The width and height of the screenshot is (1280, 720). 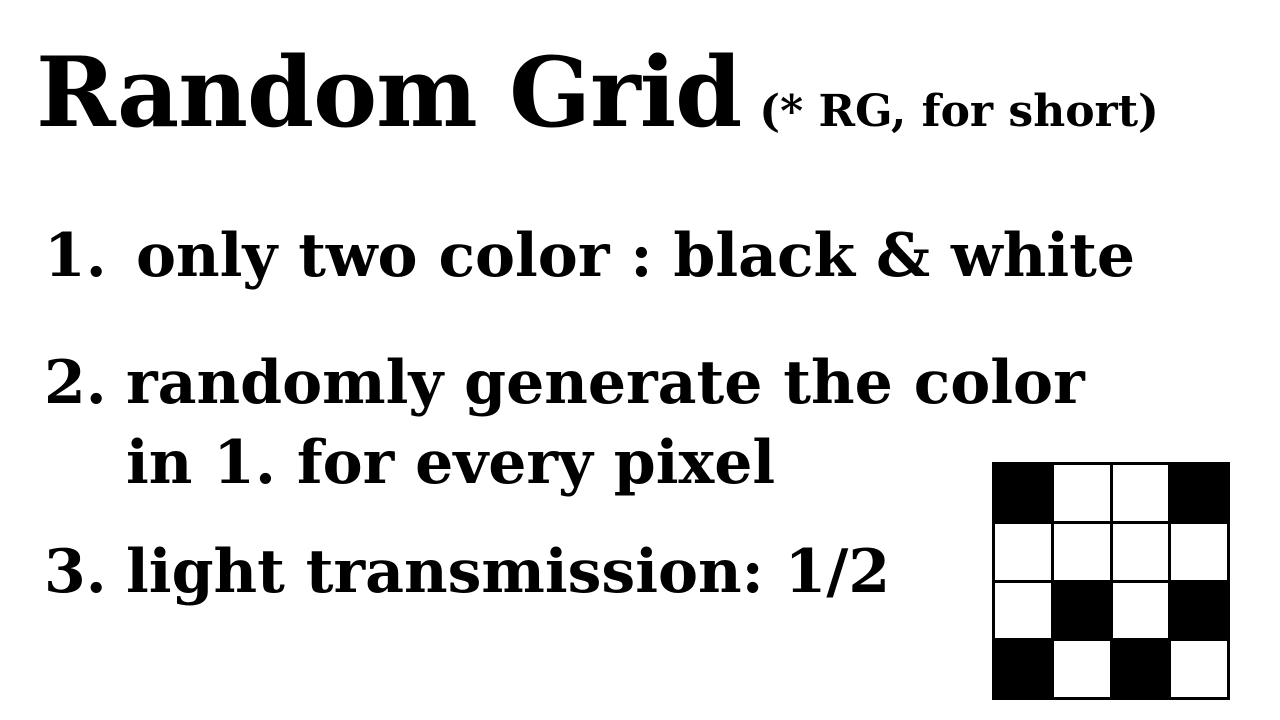 What do you see at coordinates (508, 572) in the screenshot?
I see `list-item-text: light transmission: 1/2` at bounding box center [508, 572].